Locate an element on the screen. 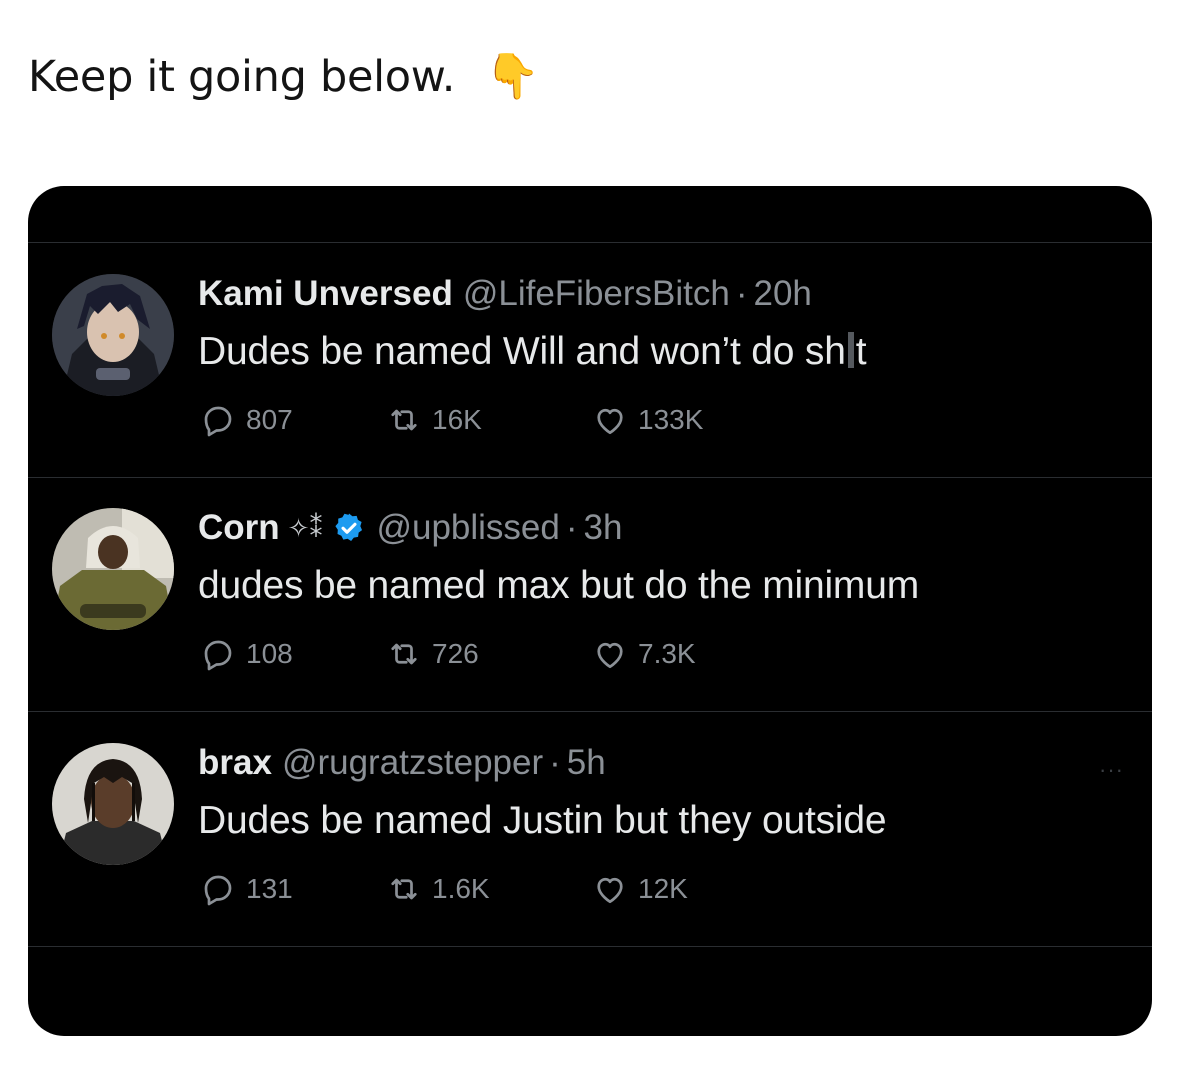  timestamp: 3h is located at coordinates (603, 528).